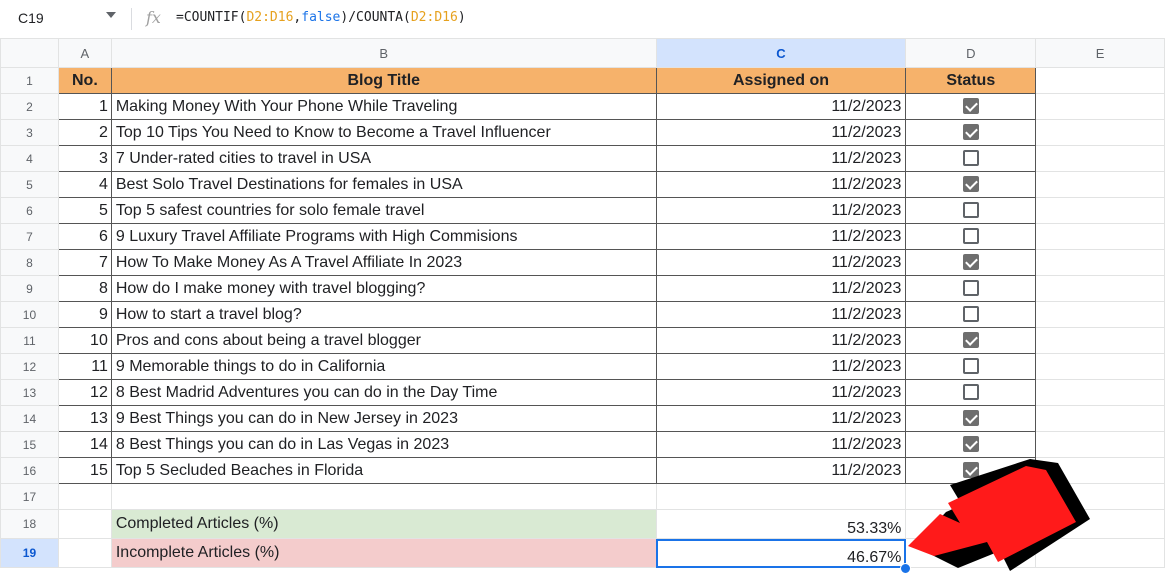 This screenshot has width=1165, height=574. Describe the element at coordinates (84, 210) in the screenshot. I see `cell-no: 5` at that location.